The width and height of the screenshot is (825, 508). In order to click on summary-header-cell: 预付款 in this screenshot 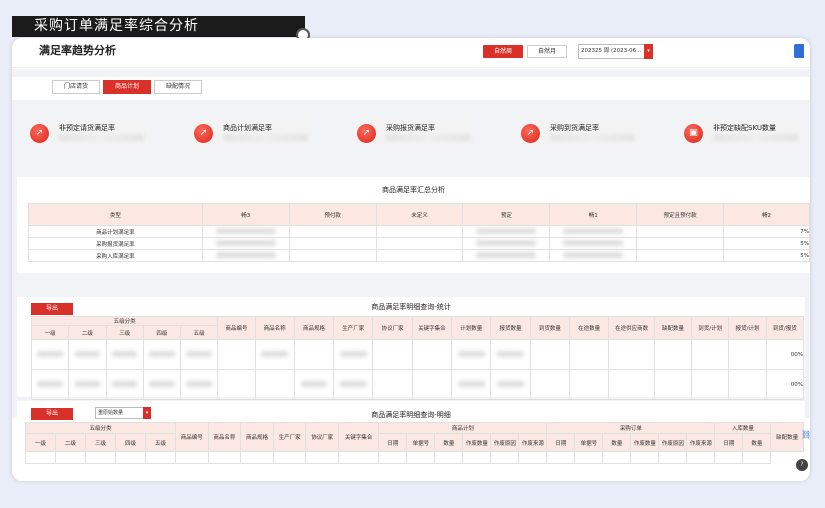, I will do `click(332, 214)`.